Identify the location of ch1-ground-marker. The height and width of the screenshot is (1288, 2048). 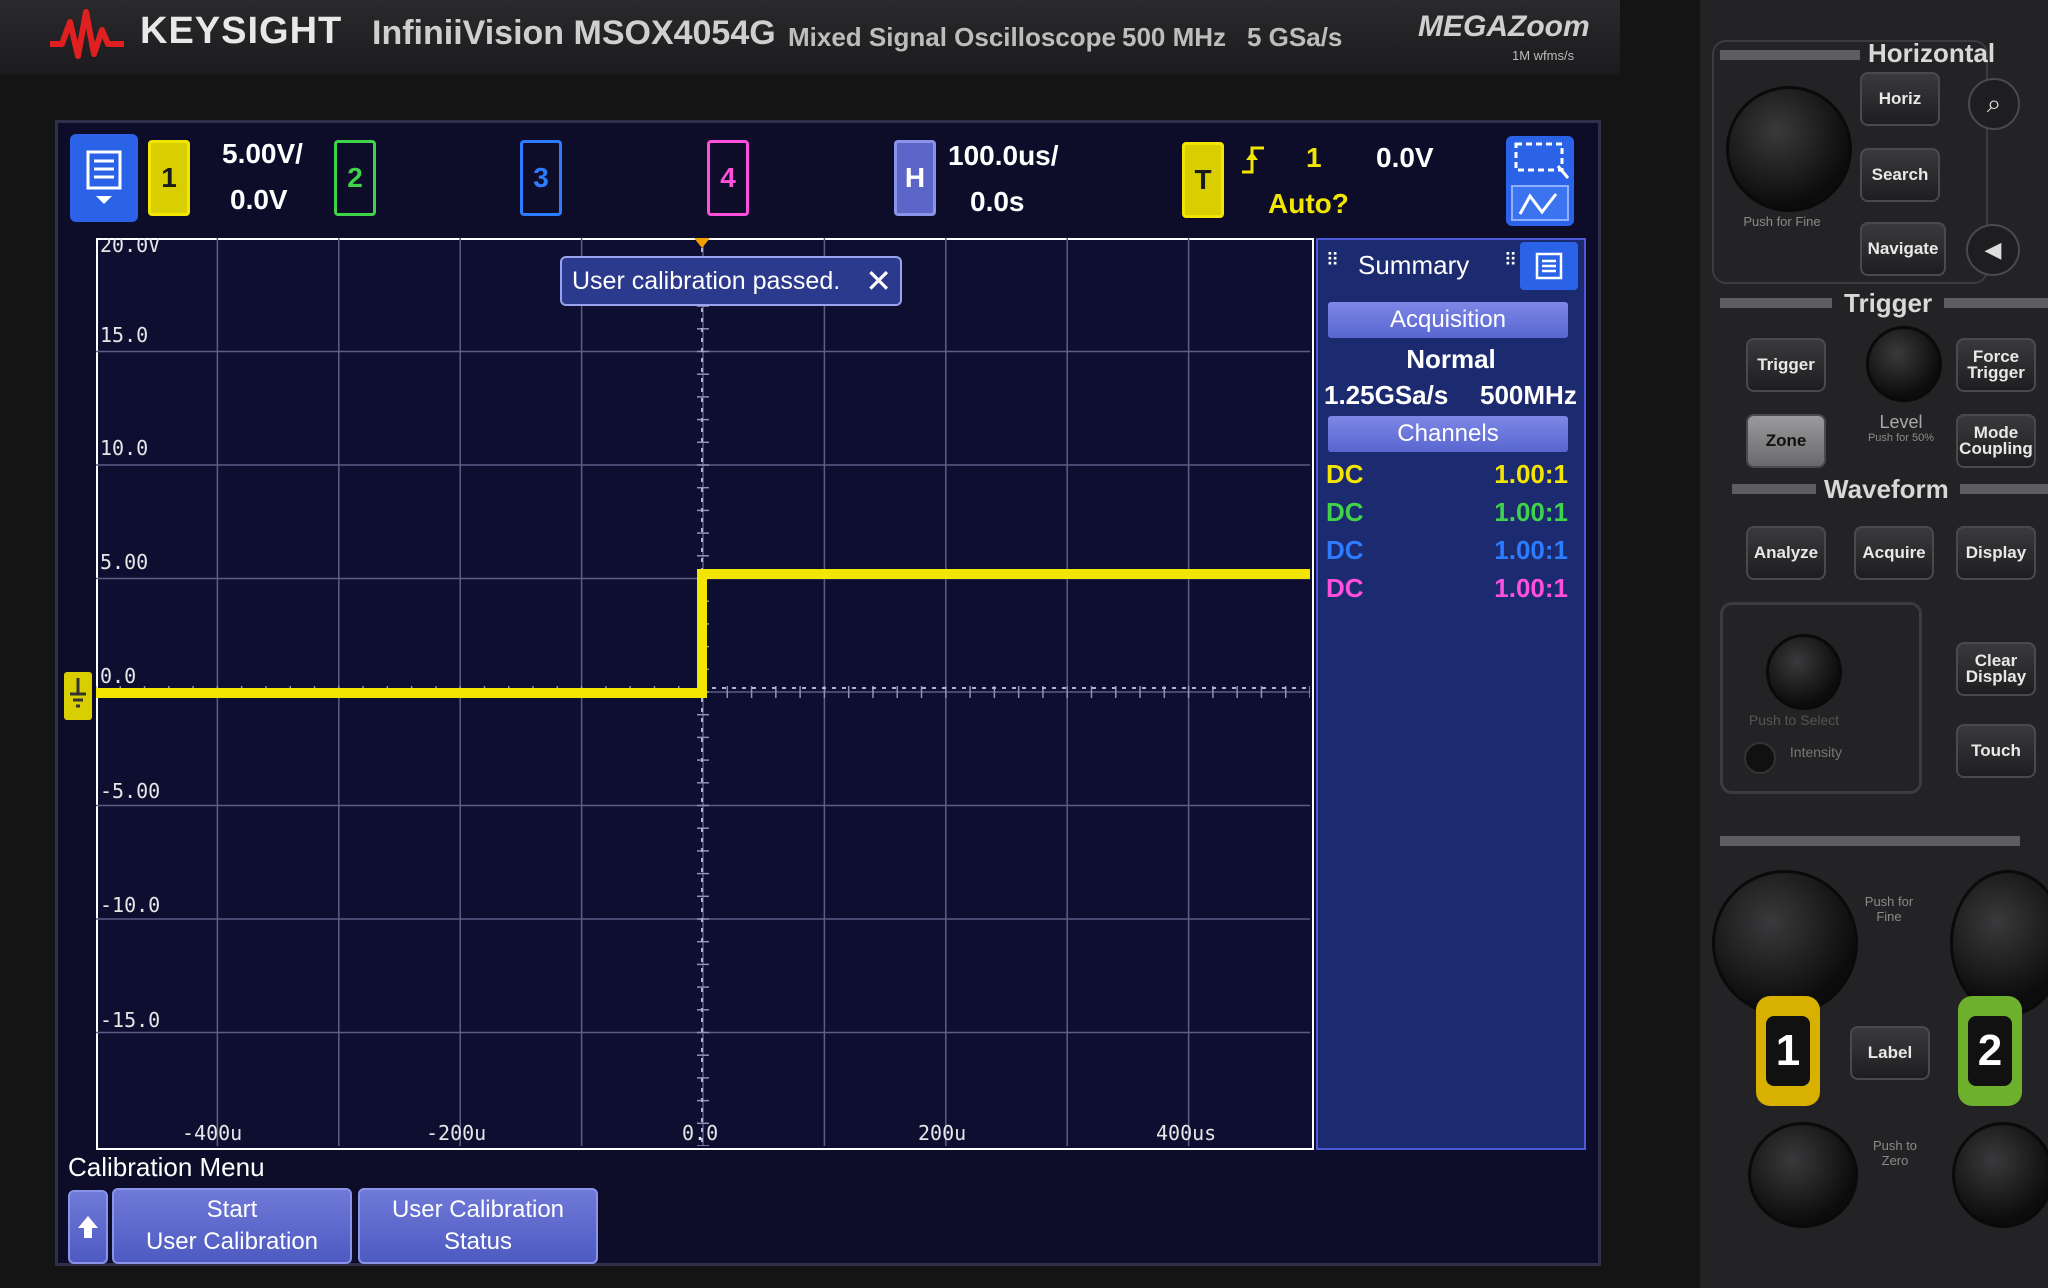
(78, 696).